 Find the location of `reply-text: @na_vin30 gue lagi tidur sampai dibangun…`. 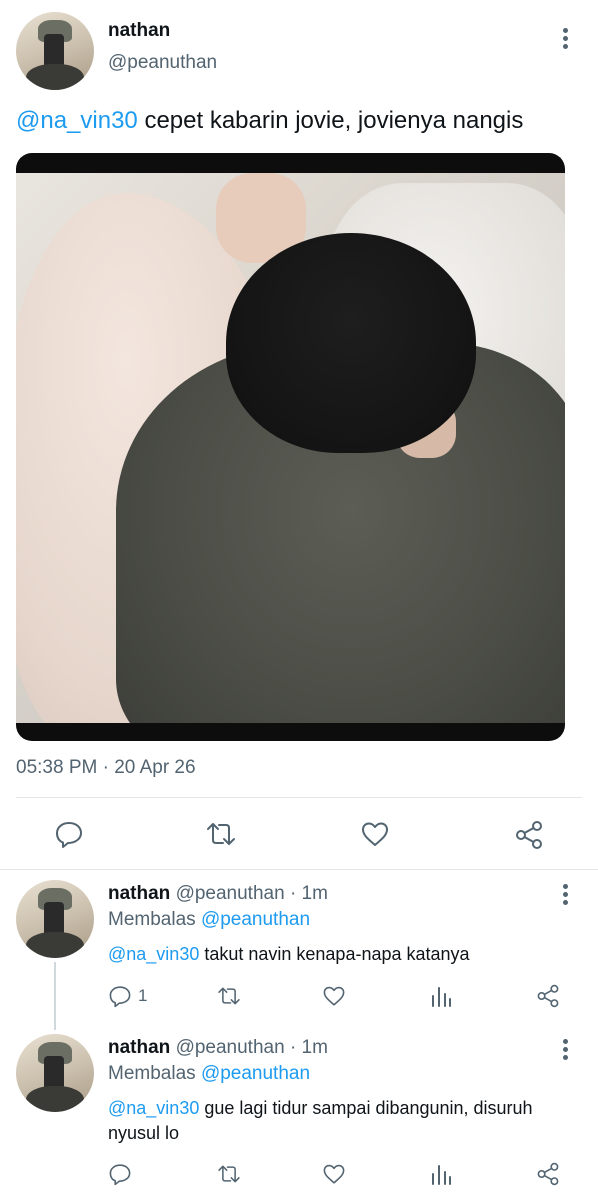

reply-text: @na_vin30 gue lagi tidur sampai dibangun… is located at coordinates (320, 1120).